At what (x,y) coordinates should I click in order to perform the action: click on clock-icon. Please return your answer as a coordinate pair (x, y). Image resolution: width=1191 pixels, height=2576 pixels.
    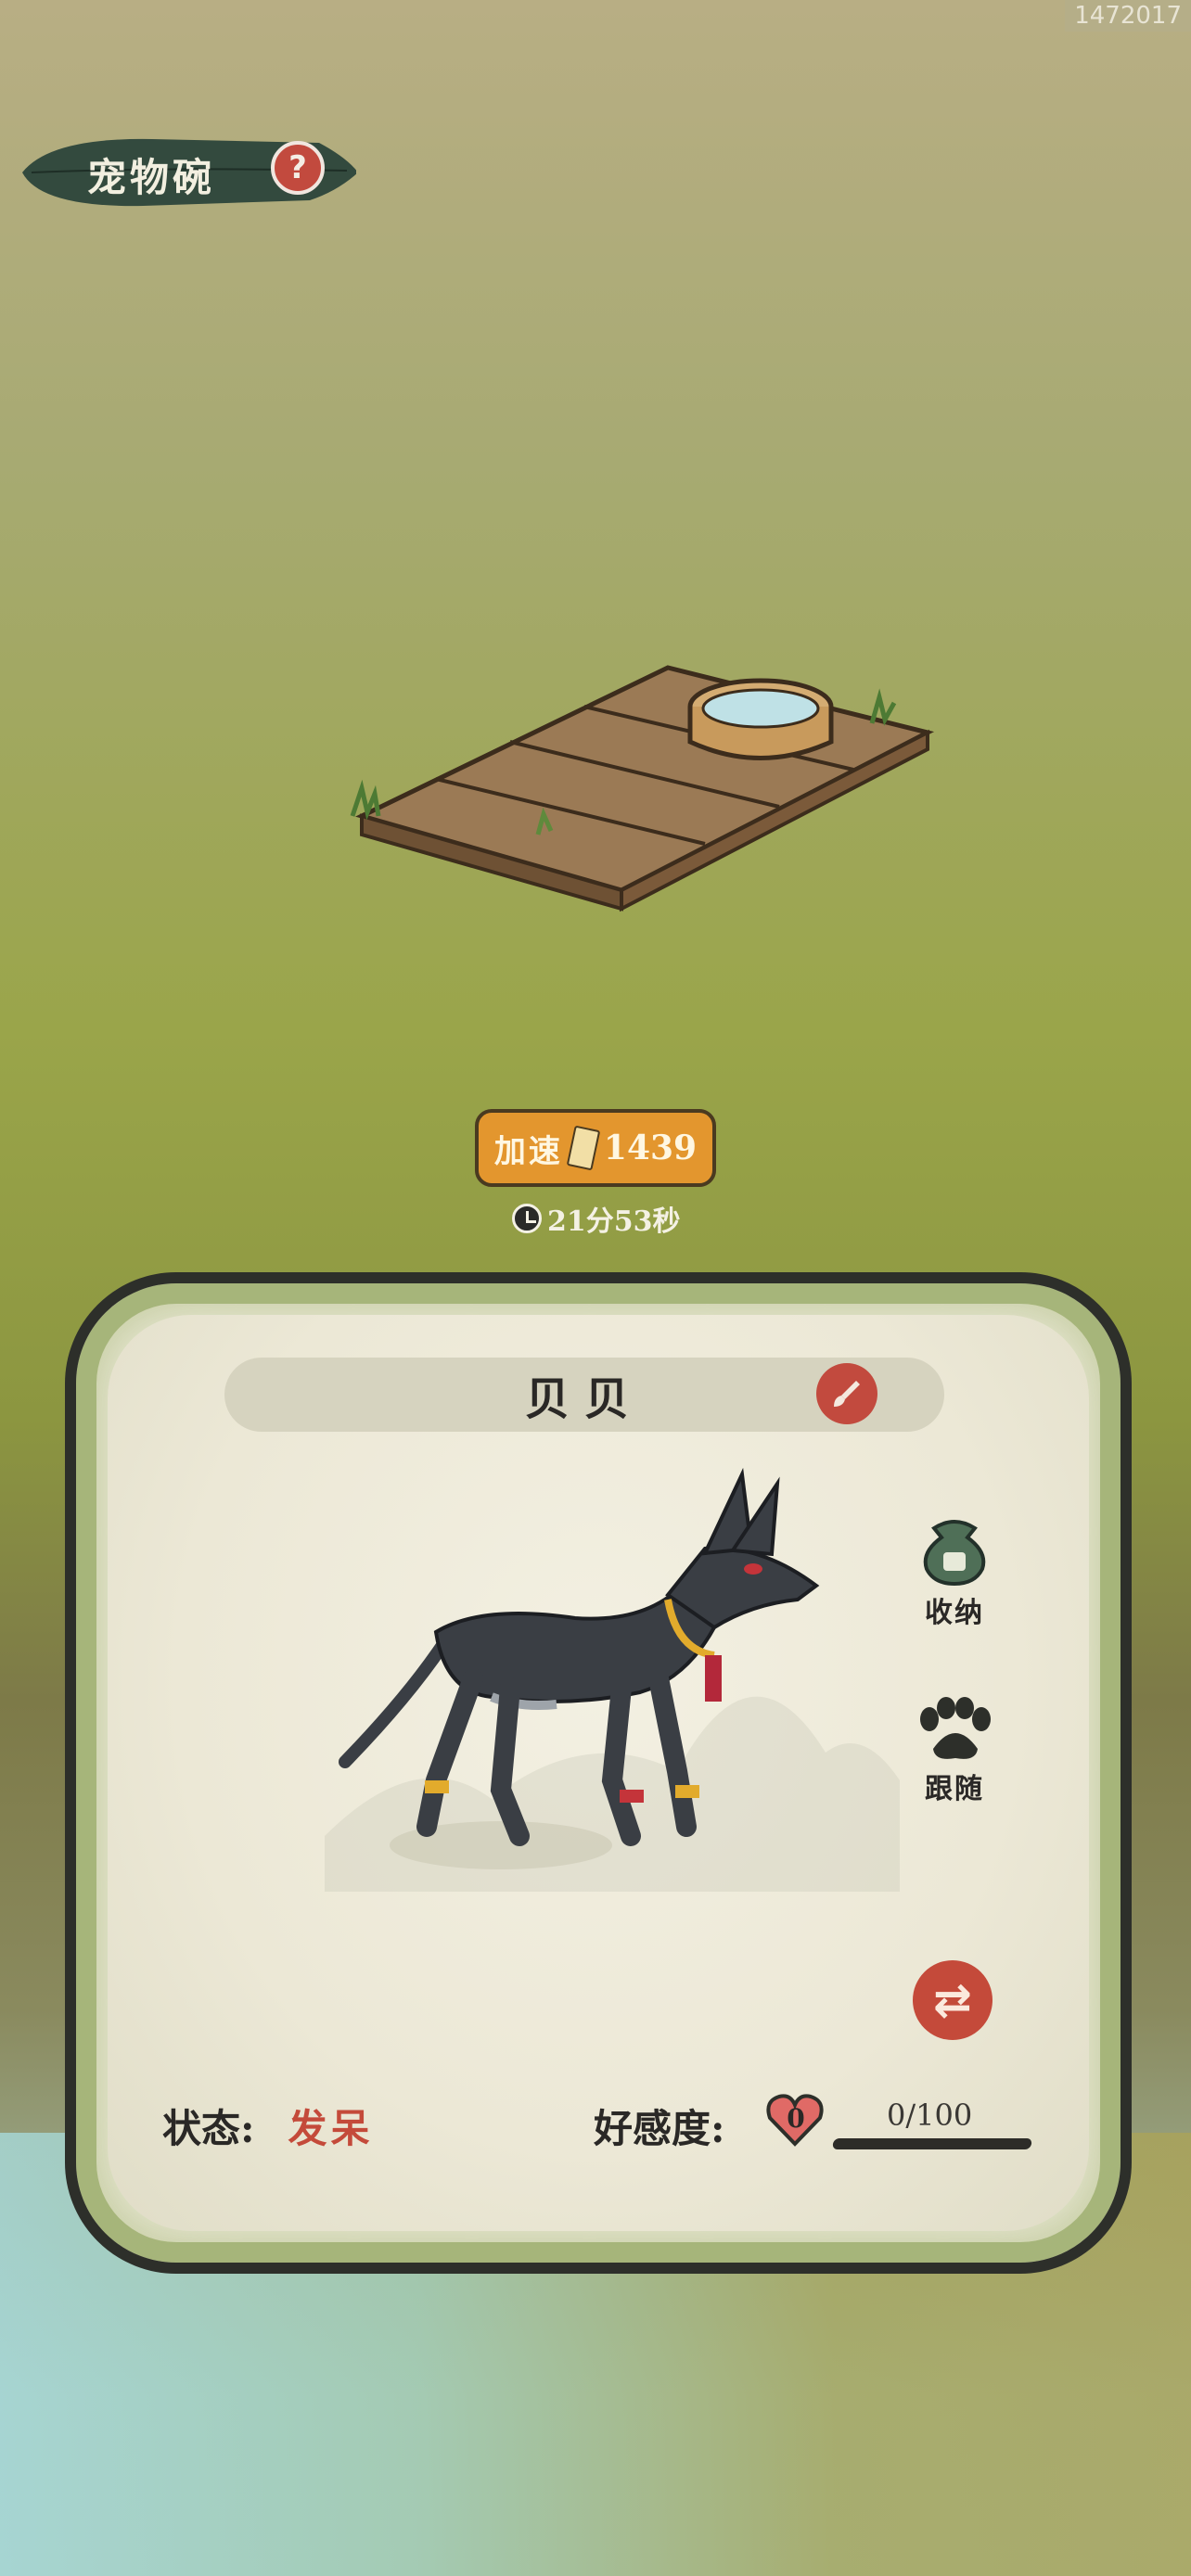
    Looking at the image, I should click on (527, 1218).